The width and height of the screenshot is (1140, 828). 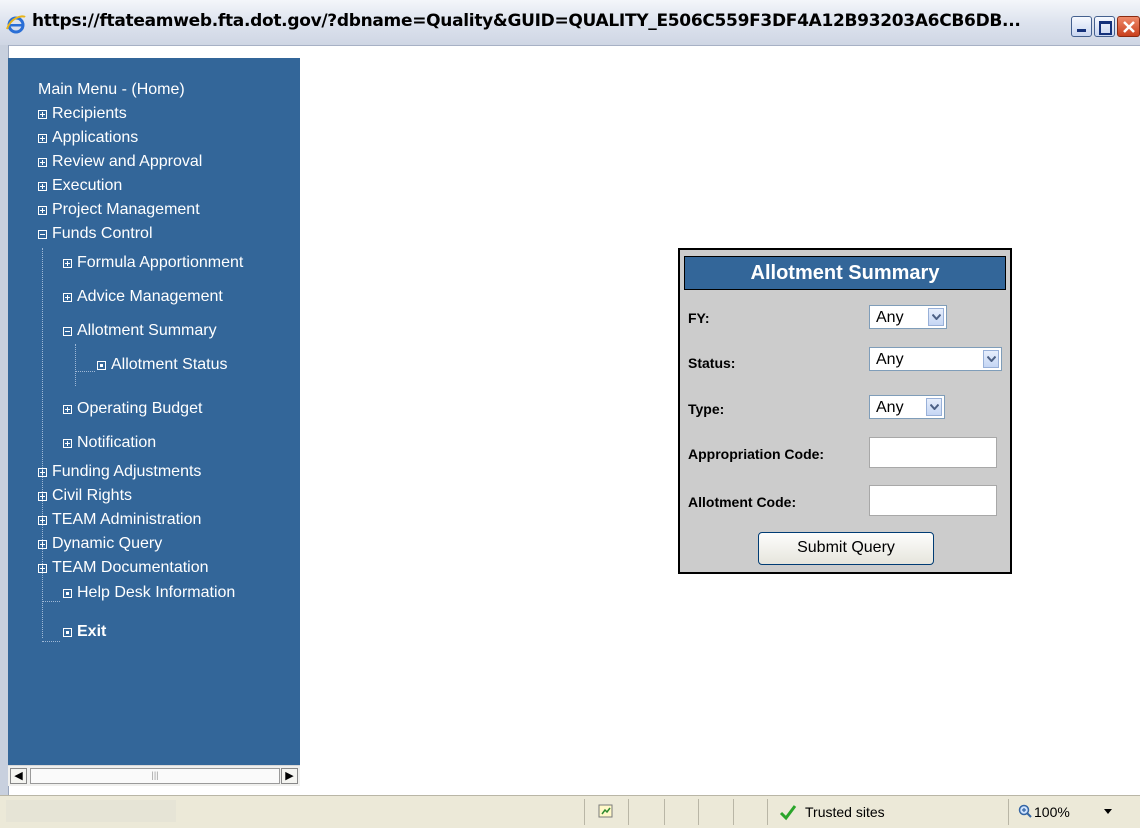 What do you see at coordinates (169, 364) in the screenshot?
I see `menu-item-label: Allotment Status` at bounding box center [169, 364].